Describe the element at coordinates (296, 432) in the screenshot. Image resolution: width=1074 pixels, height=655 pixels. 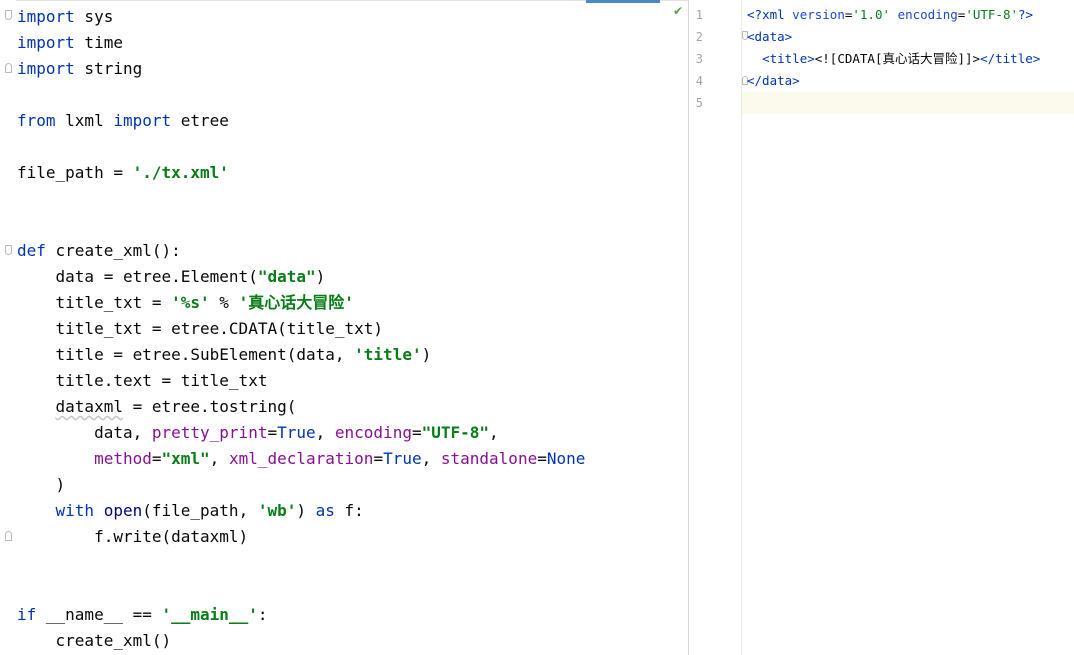
I see `code-token: True` at that location.